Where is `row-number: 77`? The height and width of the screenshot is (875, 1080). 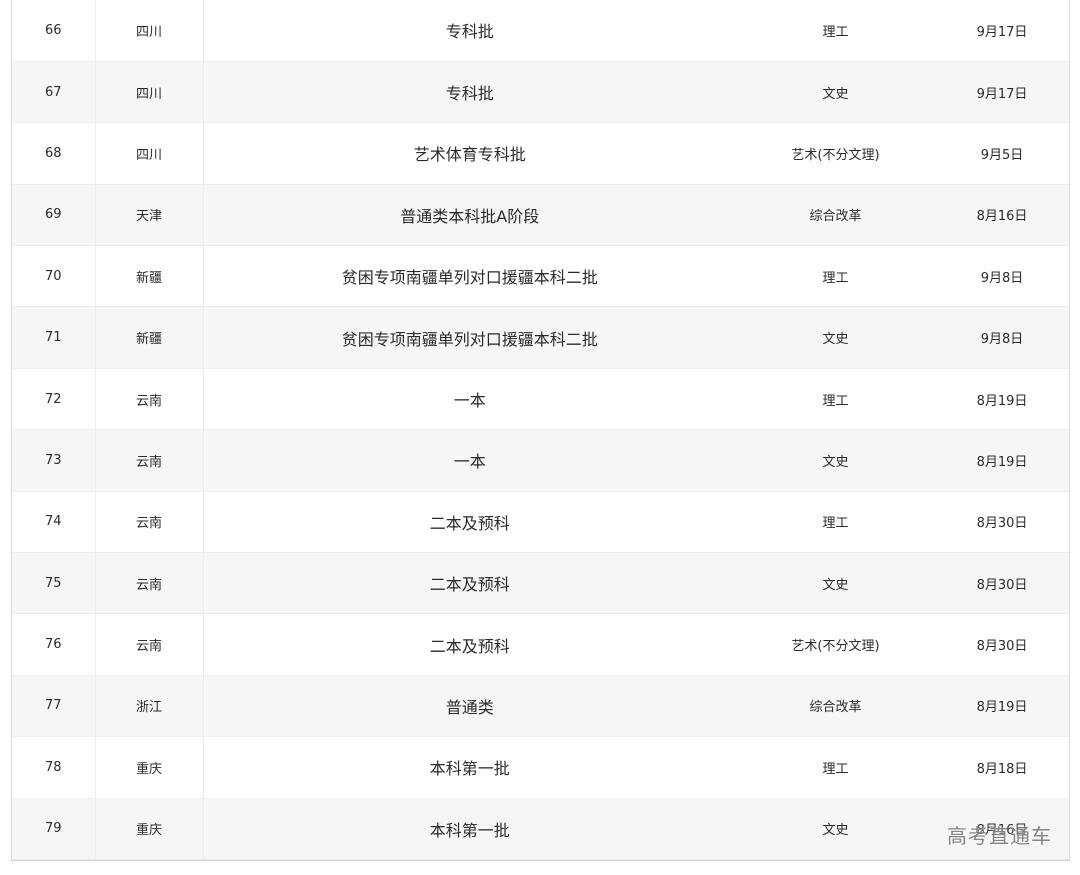 row-number: 77 is located at coordinates (54, 706).